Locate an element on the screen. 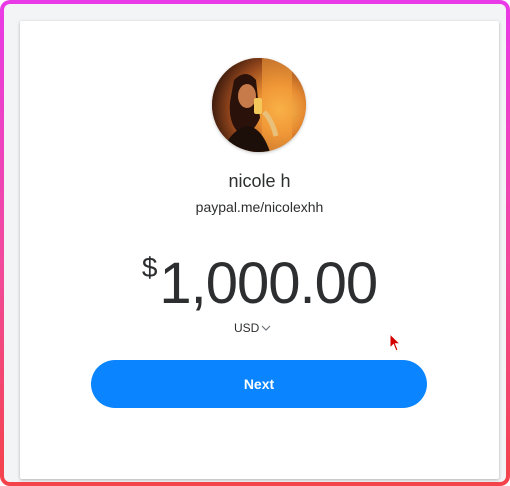  amount-display: $1,000.00 is located at coordinates (259, 286).